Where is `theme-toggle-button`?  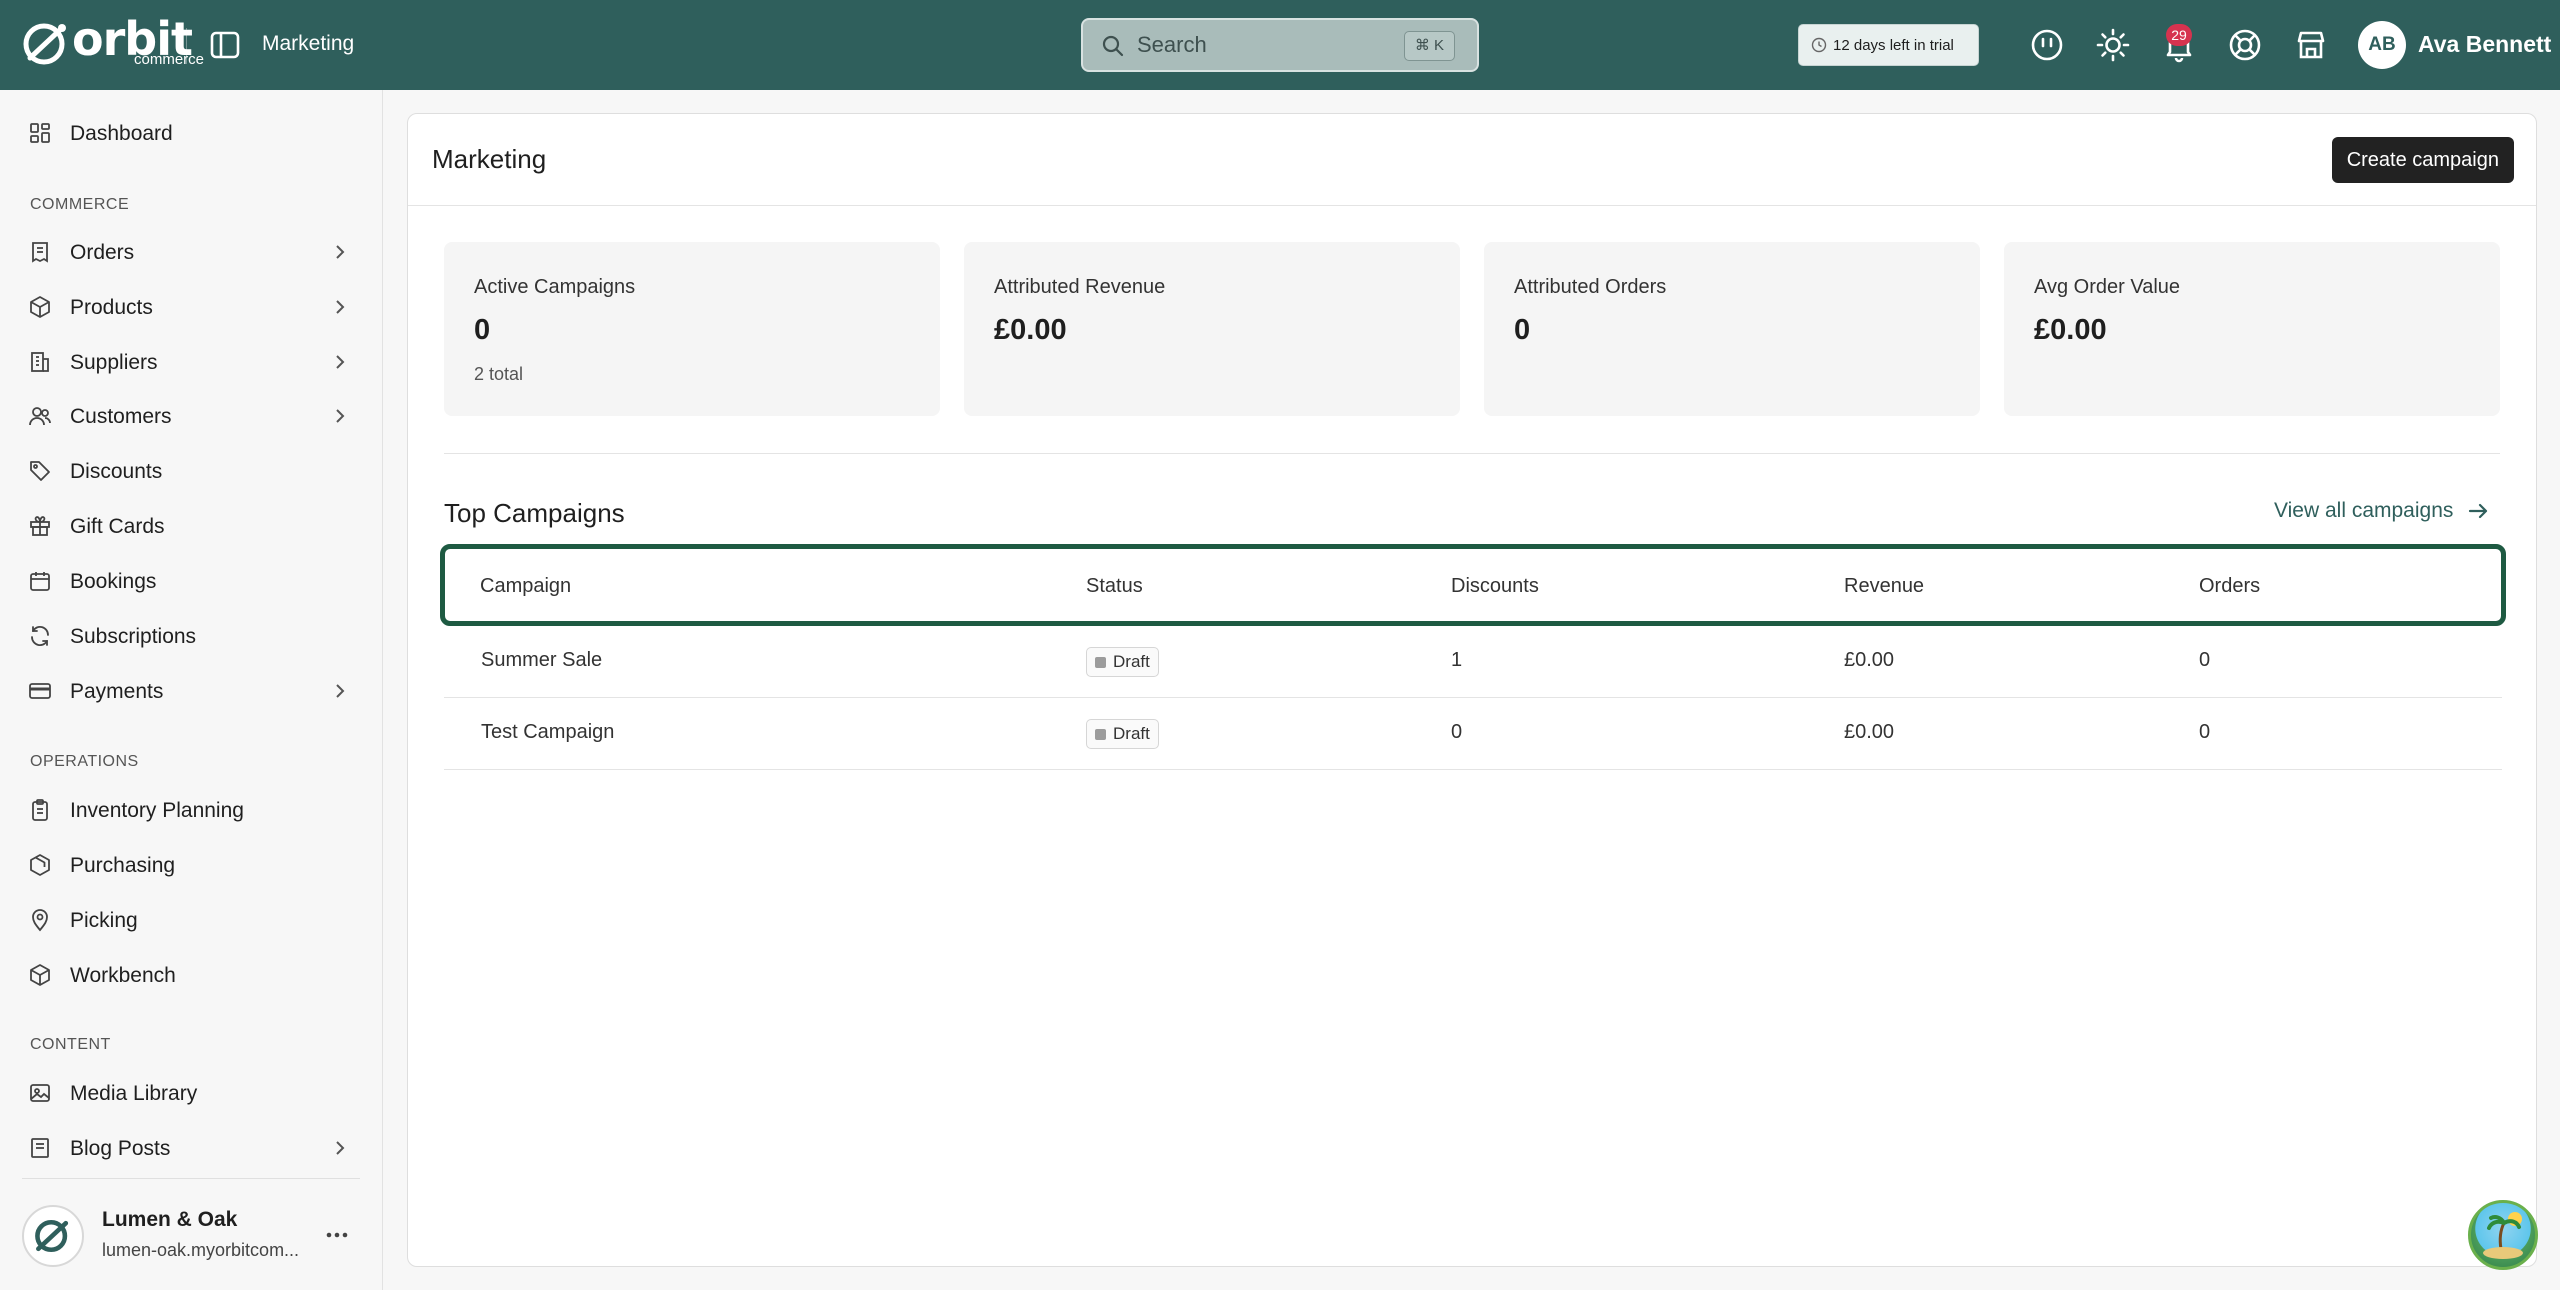
theme-toggle-button is located at coordinates (2113, 45).